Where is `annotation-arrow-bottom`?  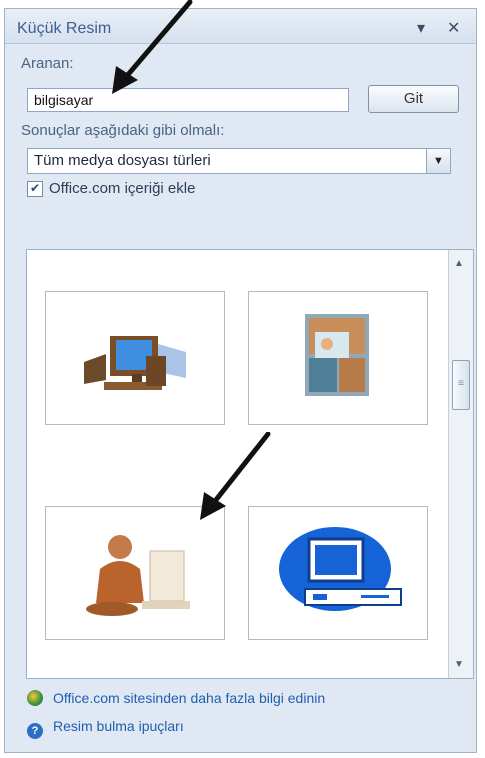 annotation-arrow-bottom is located at coordinates (235, 476).